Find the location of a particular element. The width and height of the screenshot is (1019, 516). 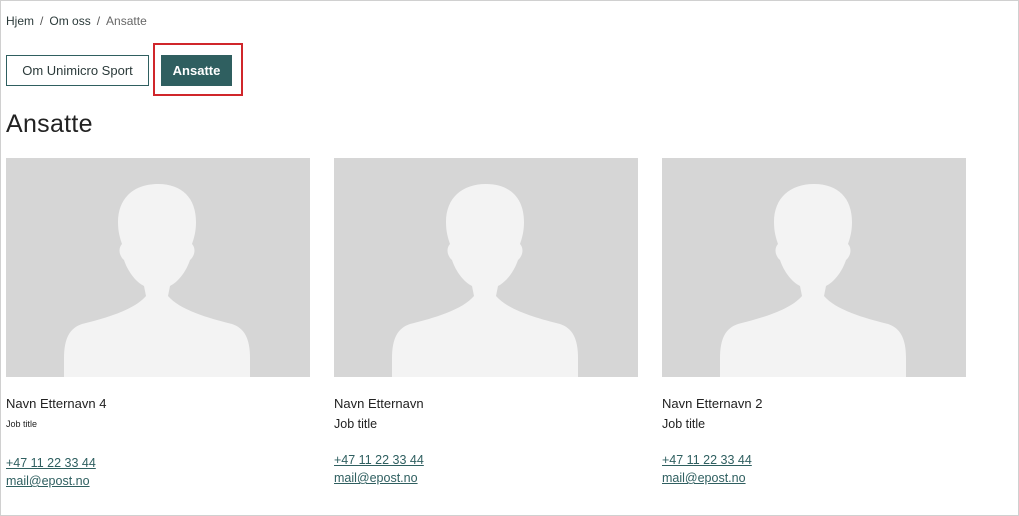

tab-om-unimicro-sport: Om Unimicro Sport is located at coordinates (77, 70).